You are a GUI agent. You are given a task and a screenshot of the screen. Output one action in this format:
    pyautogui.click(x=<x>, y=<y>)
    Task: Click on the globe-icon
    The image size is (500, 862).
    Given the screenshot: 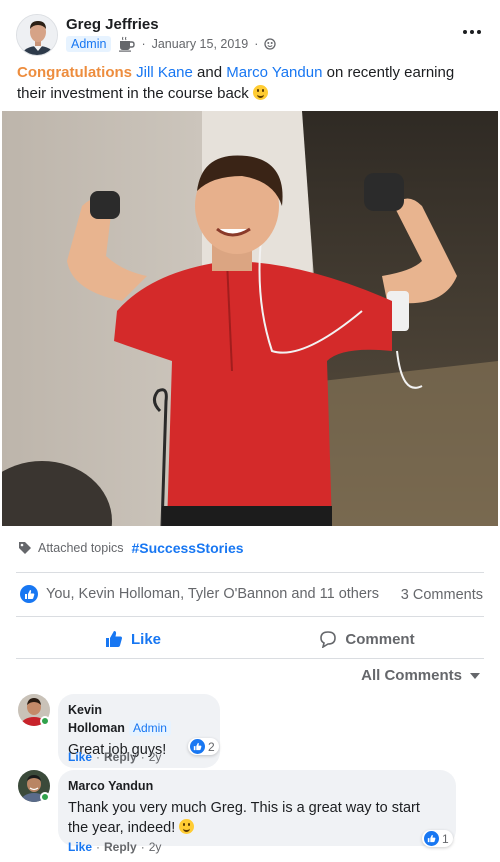 What is the action you would take?
    pyautogui.click(x=270, y=44)
    